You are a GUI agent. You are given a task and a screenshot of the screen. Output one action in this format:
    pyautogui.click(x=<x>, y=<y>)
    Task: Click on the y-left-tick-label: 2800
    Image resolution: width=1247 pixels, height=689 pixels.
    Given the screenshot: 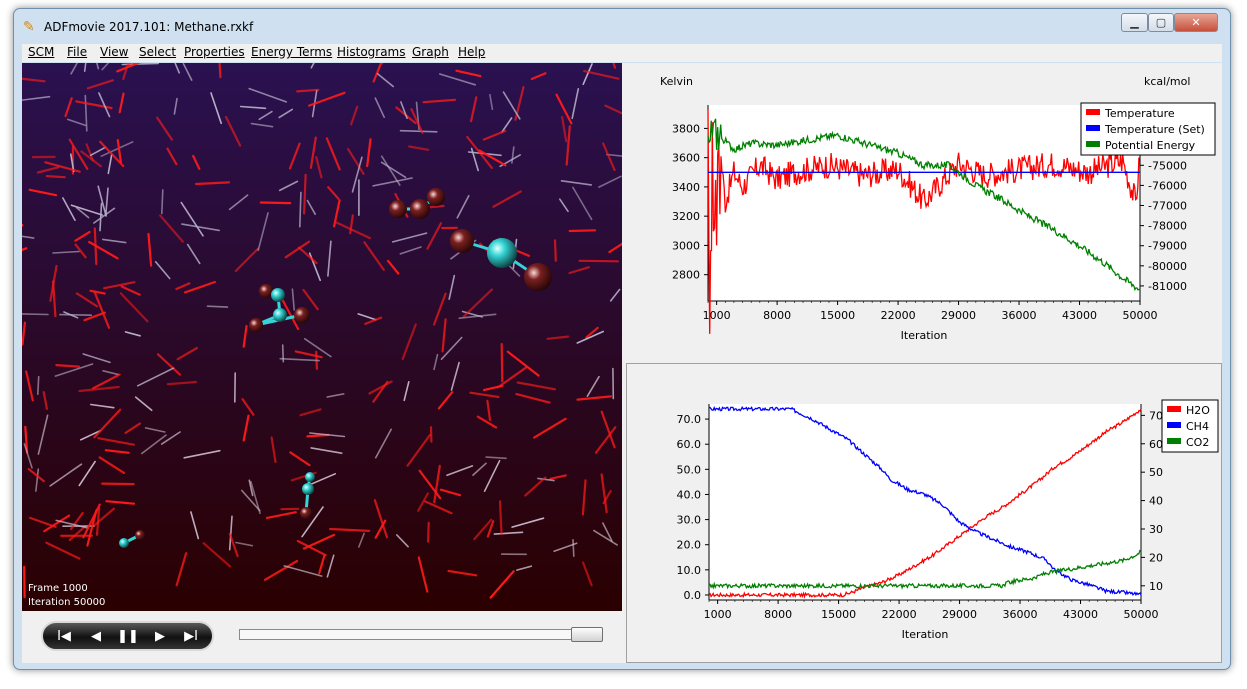 What is the action you would take?
    pyautogui.click(x=686, y=275)
    